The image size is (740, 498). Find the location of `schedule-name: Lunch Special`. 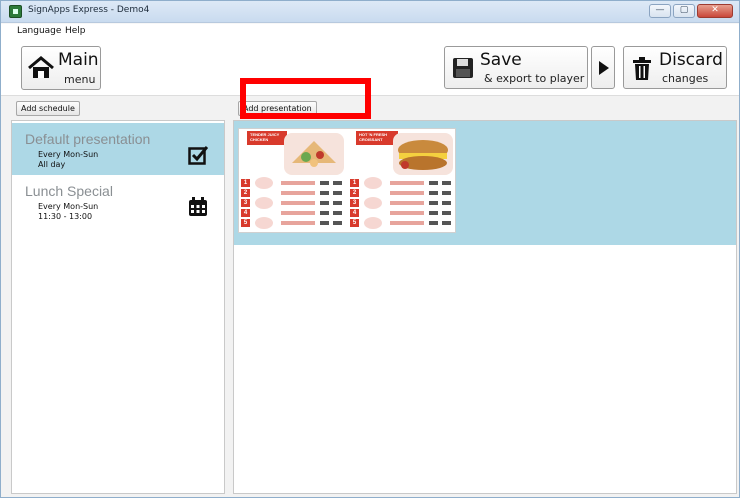

schedule-name: Lunch Special is located at coordinates (69, 191).